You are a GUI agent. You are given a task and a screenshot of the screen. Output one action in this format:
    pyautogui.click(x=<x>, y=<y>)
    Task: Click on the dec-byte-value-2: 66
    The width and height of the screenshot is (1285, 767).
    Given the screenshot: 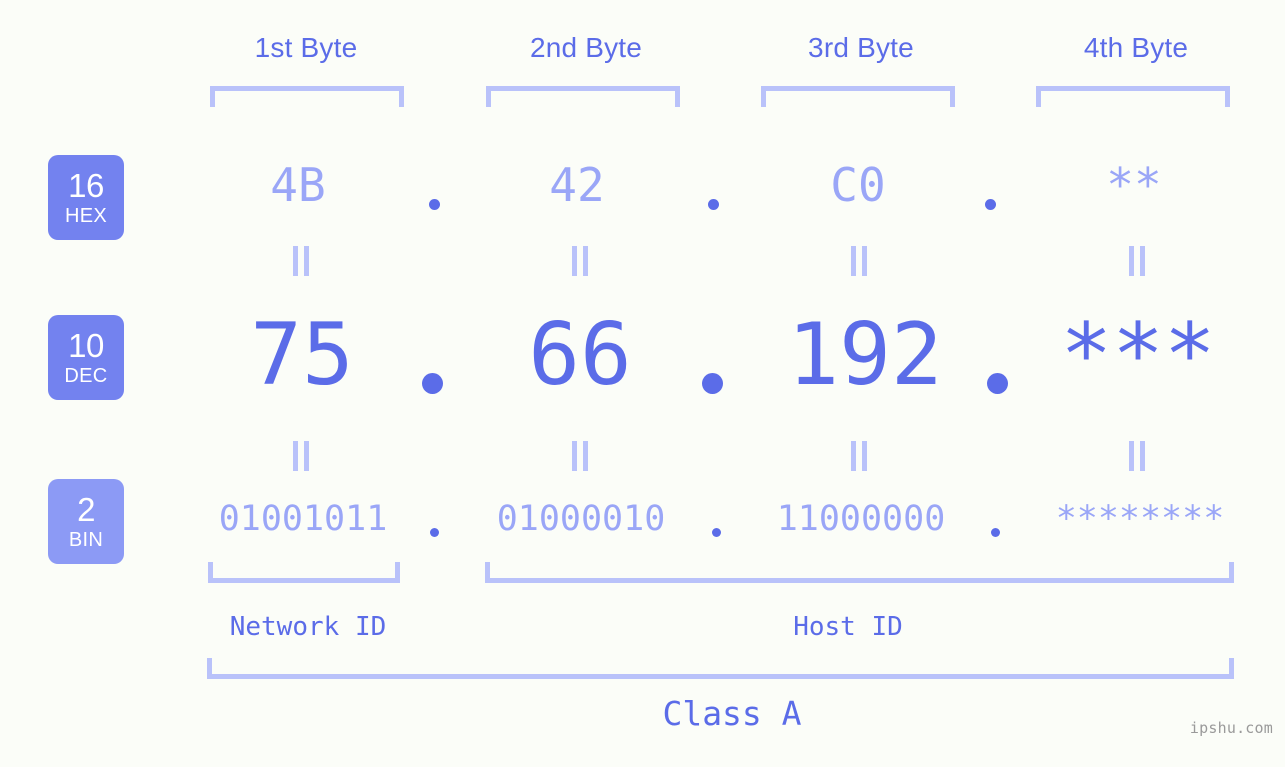 What is the action you would take?
    pyautogui.click(x=580, y=355)
    